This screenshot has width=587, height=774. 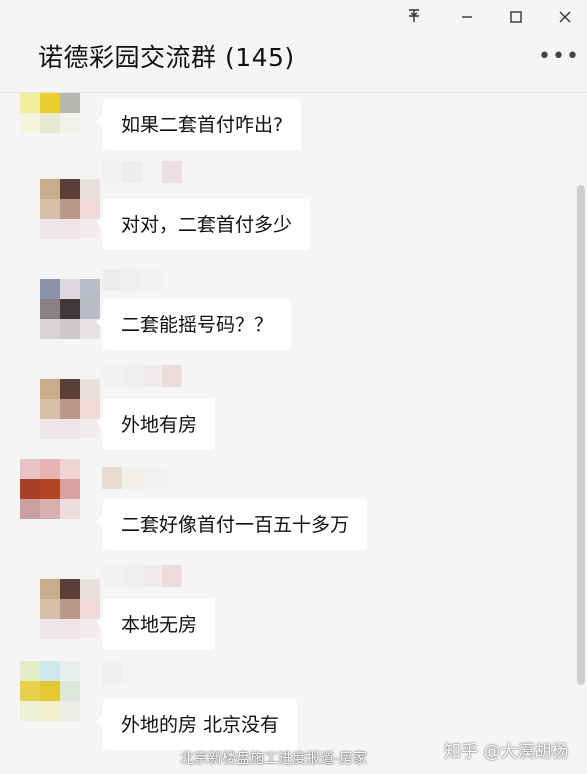 What do you see at coordinates (559, 57) in the screenshot?
I see `more-icon: •••` at bounding box center [559, 57].